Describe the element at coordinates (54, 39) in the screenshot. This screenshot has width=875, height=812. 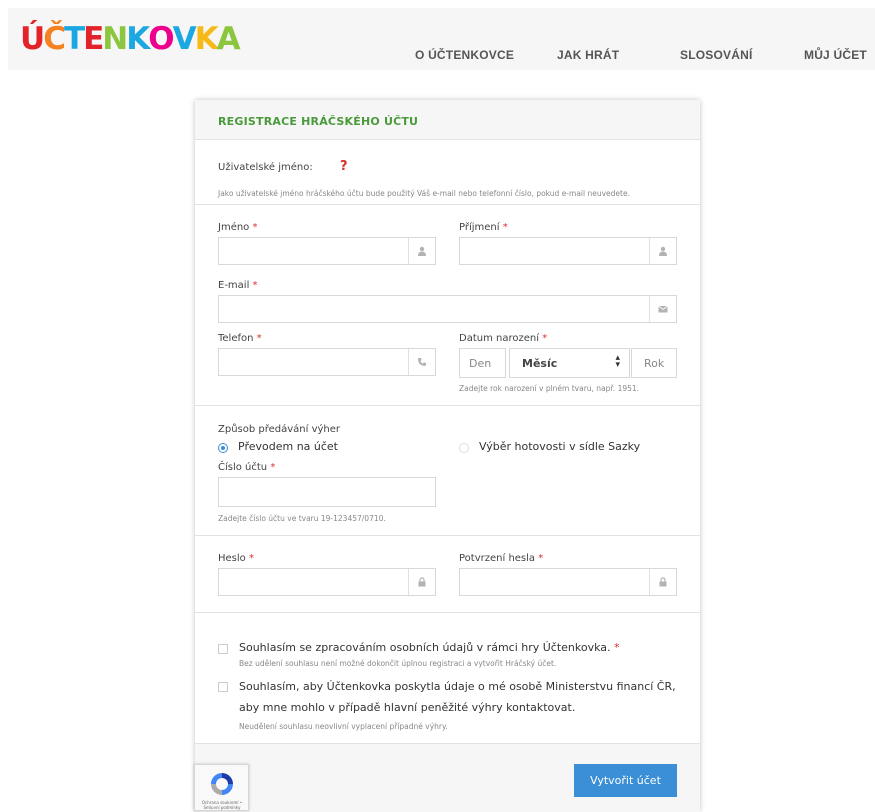
I see `logo-letter: Č` at that location.